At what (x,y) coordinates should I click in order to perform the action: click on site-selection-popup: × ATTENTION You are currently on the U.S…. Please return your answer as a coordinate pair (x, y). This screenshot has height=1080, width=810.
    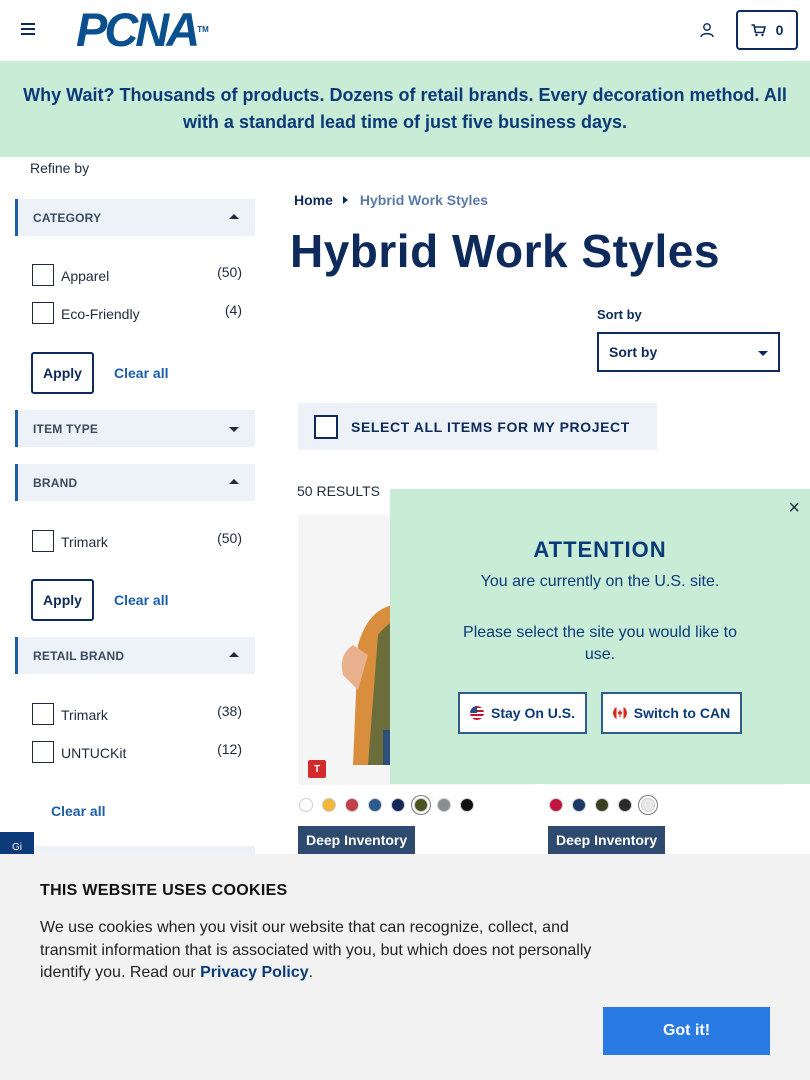
    Looking at the image, I should click on (600, 636).